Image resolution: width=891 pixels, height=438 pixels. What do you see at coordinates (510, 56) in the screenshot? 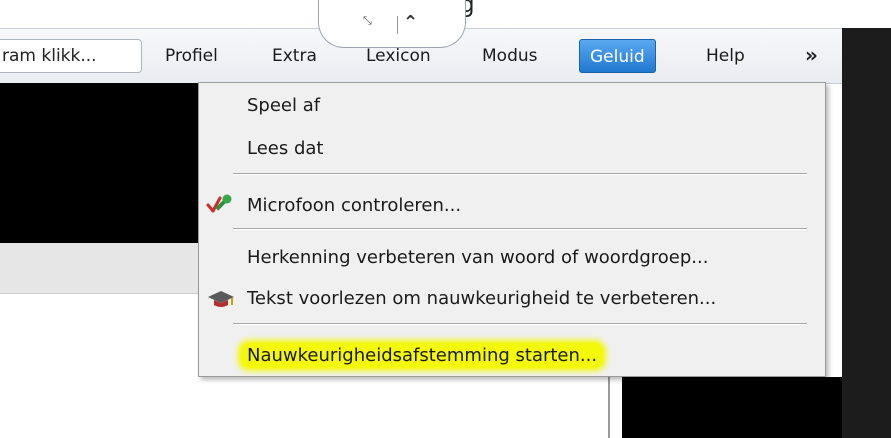
I see `menu-modus: Modus` at bounding box center [510, 56].